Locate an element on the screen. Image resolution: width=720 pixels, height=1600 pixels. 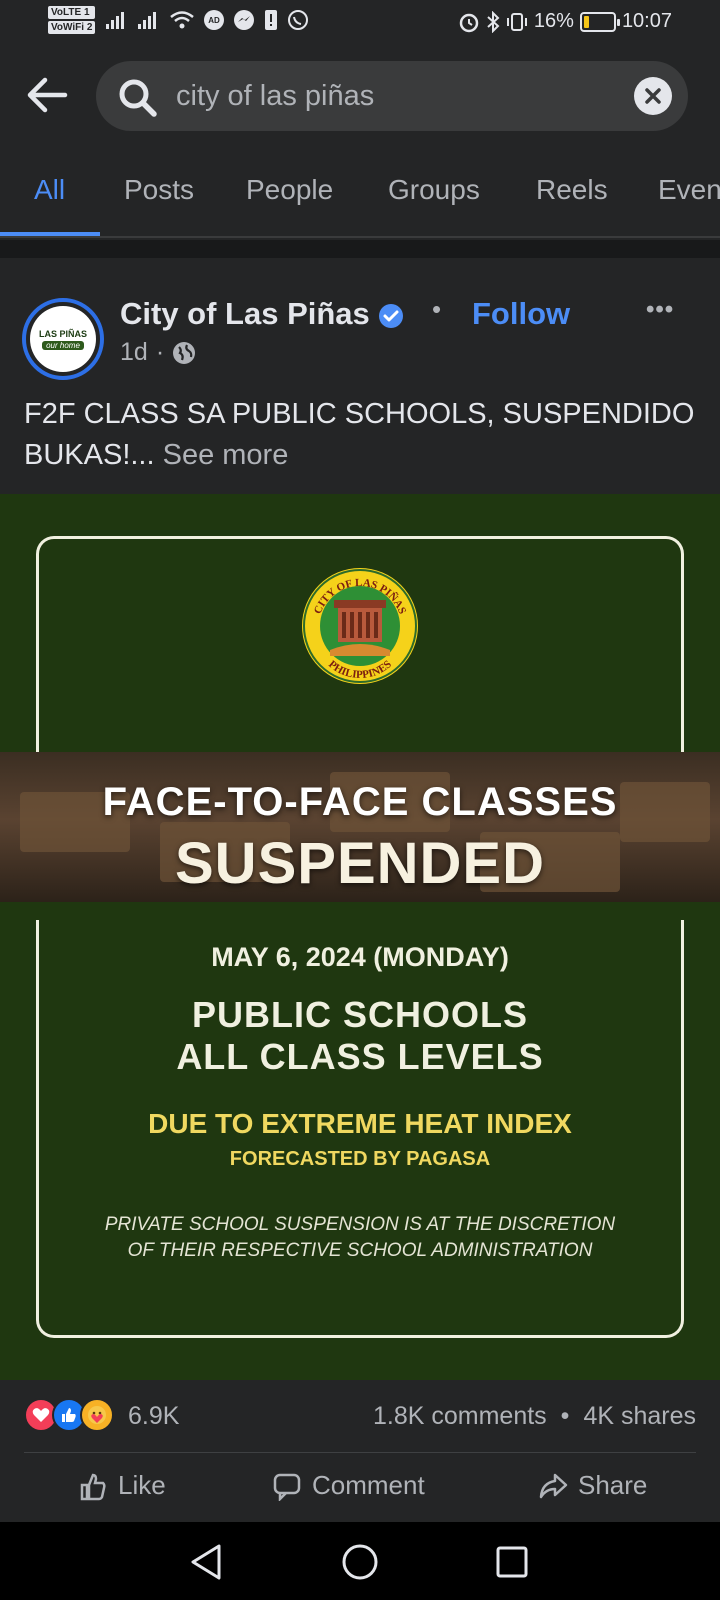
nav-home-button is located at coordinates (360, 1562).